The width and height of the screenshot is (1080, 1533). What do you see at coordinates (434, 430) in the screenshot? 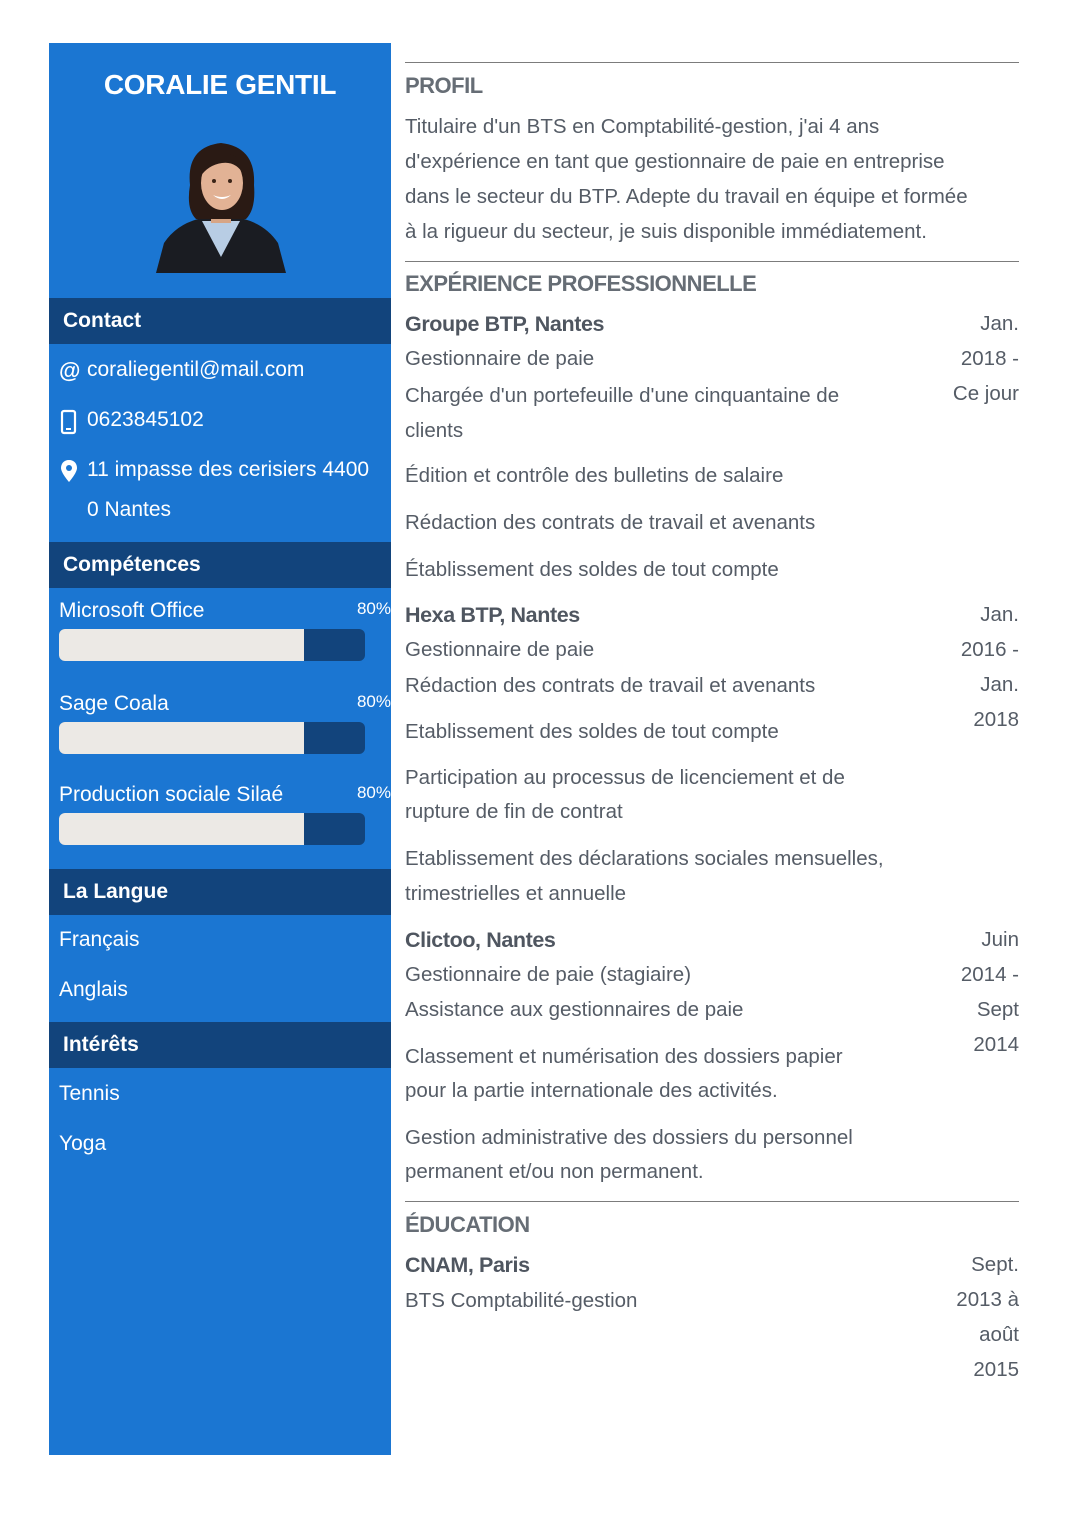
I see `job-line: clients` at bounding box center [434, 430].